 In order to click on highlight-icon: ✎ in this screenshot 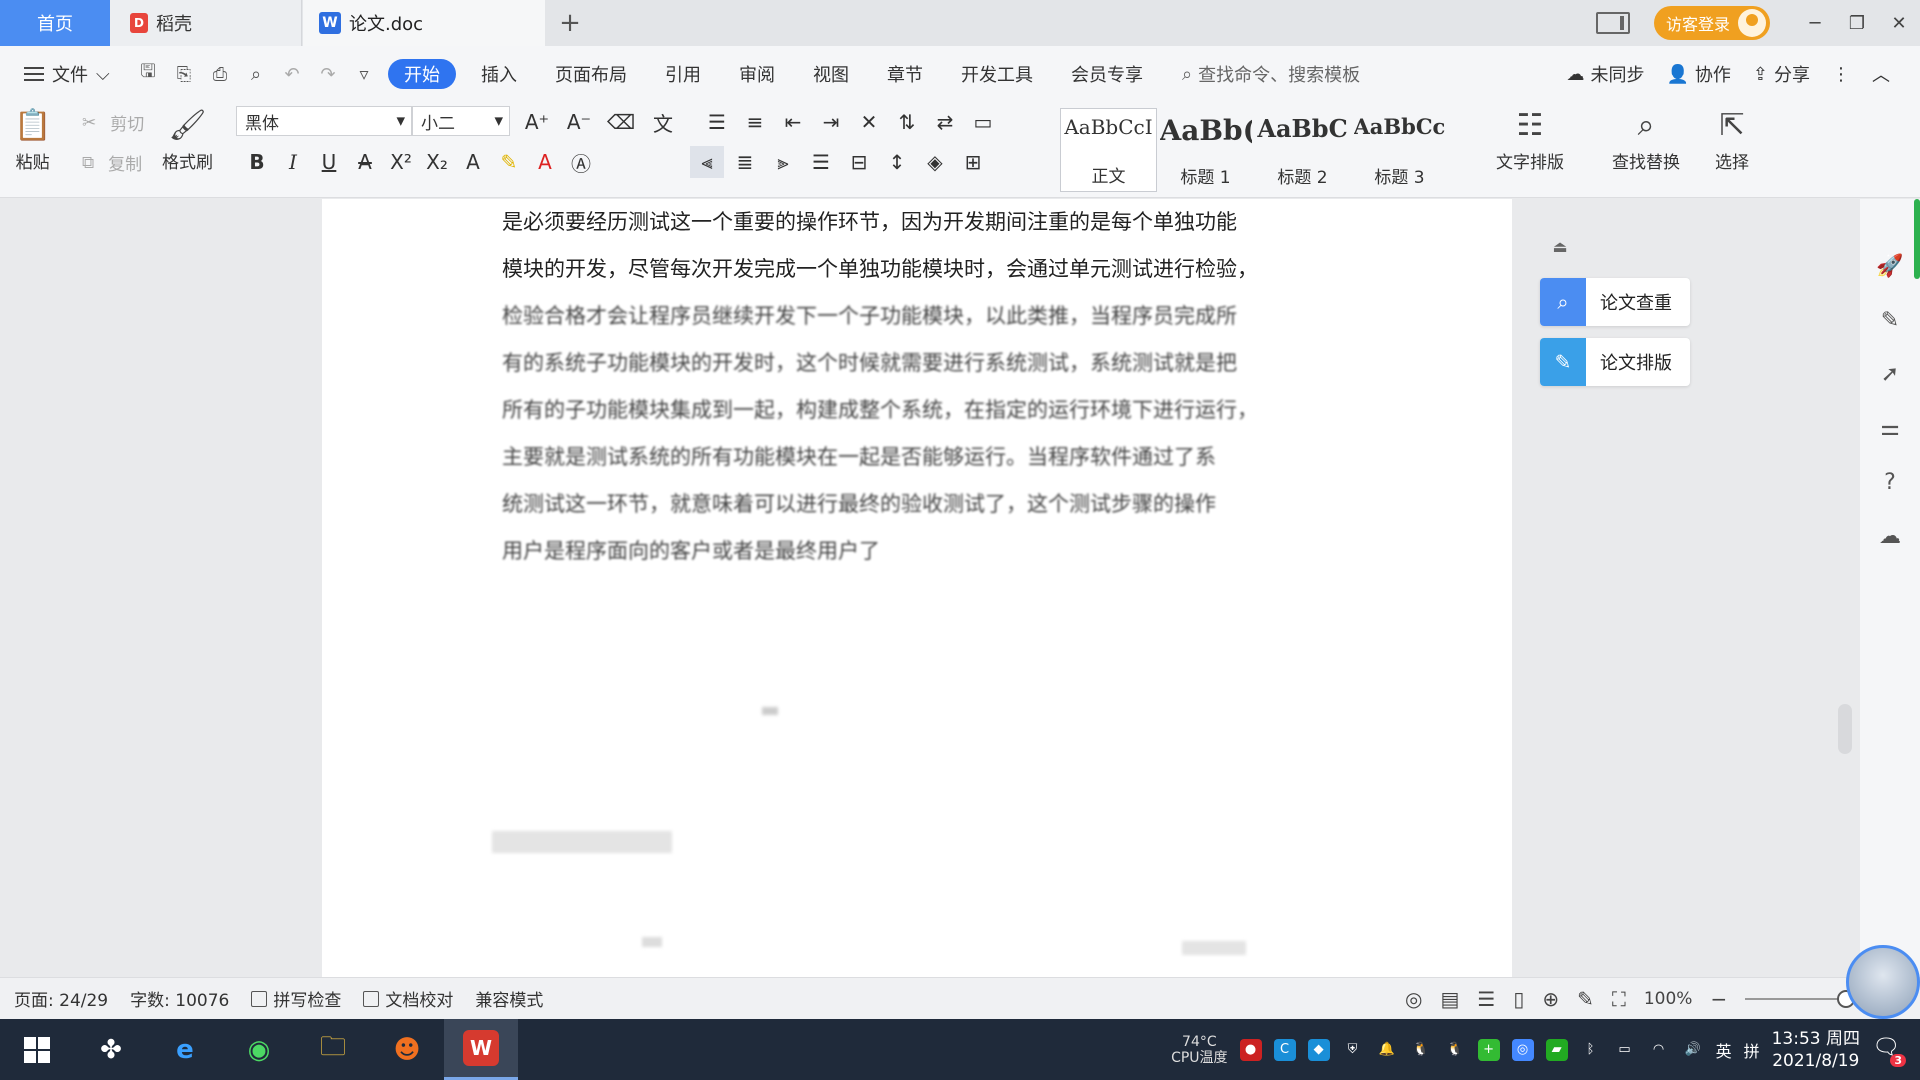, I will do `click(509, 162)`.